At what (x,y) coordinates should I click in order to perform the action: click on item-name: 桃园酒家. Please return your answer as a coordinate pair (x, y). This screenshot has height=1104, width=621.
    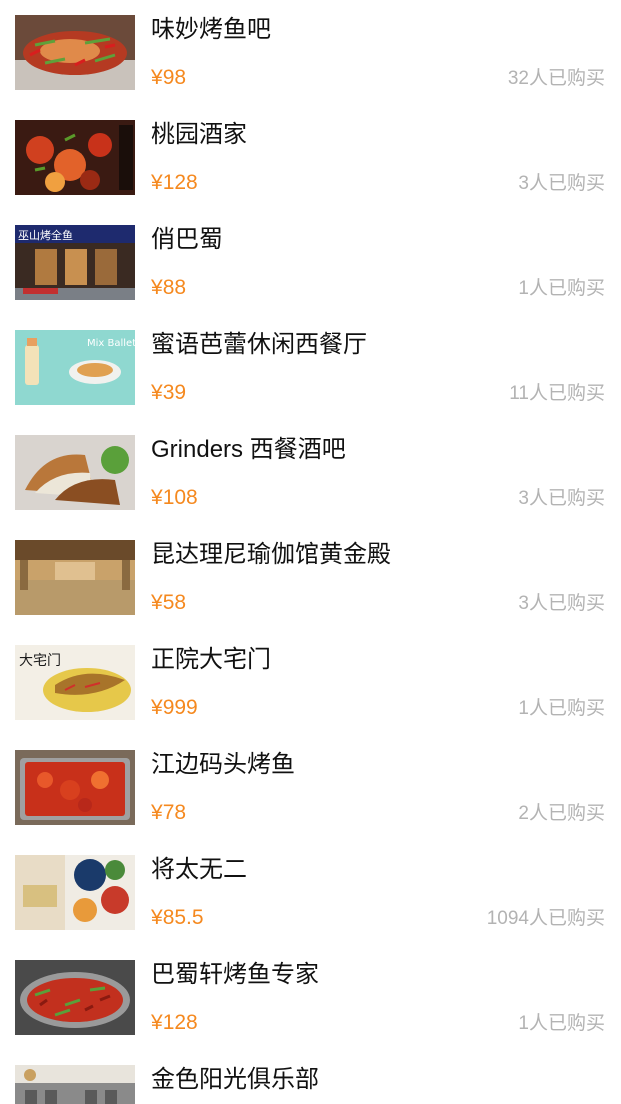
    Looking at the image, I should click on (199, 134).